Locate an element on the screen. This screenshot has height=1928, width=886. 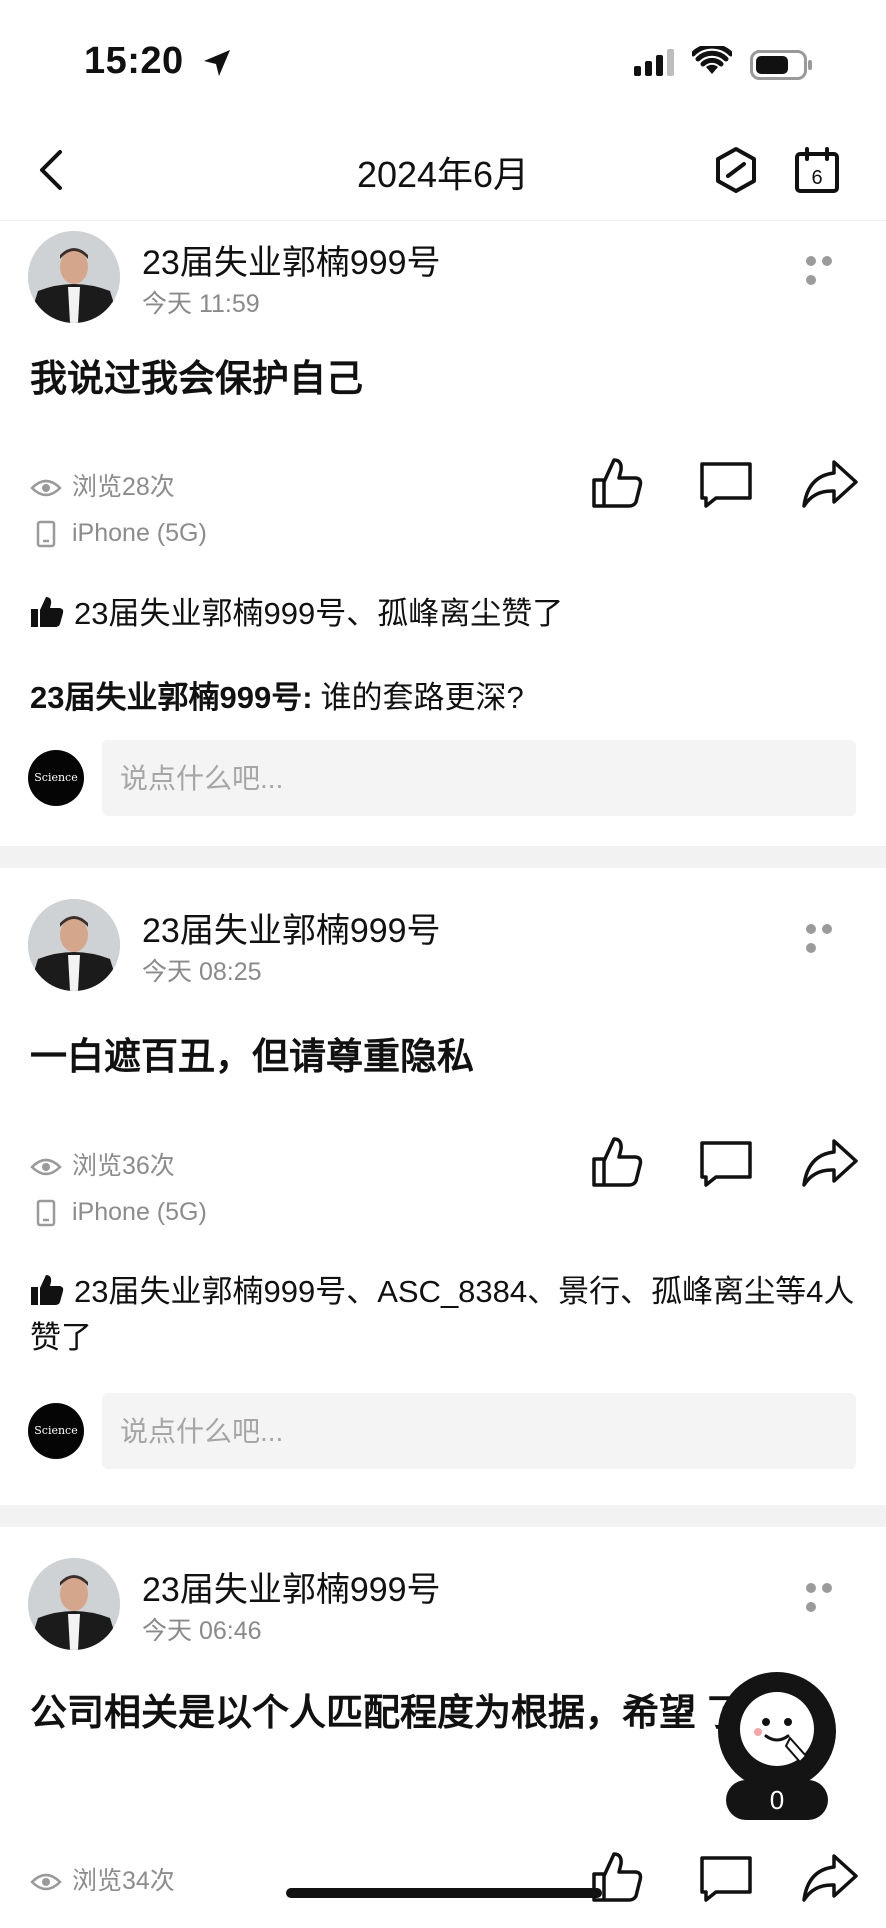
calendar-button: 6 is located at coordinates (817, 170).